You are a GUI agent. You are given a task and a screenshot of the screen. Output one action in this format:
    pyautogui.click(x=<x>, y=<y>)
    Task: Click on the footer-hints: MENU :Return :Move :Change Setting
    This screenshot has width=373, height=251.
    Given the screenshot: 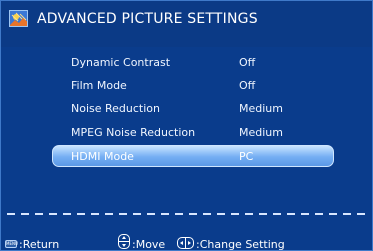 What is the action you would take?
    pyautogui.click(x=186, y=240)
    